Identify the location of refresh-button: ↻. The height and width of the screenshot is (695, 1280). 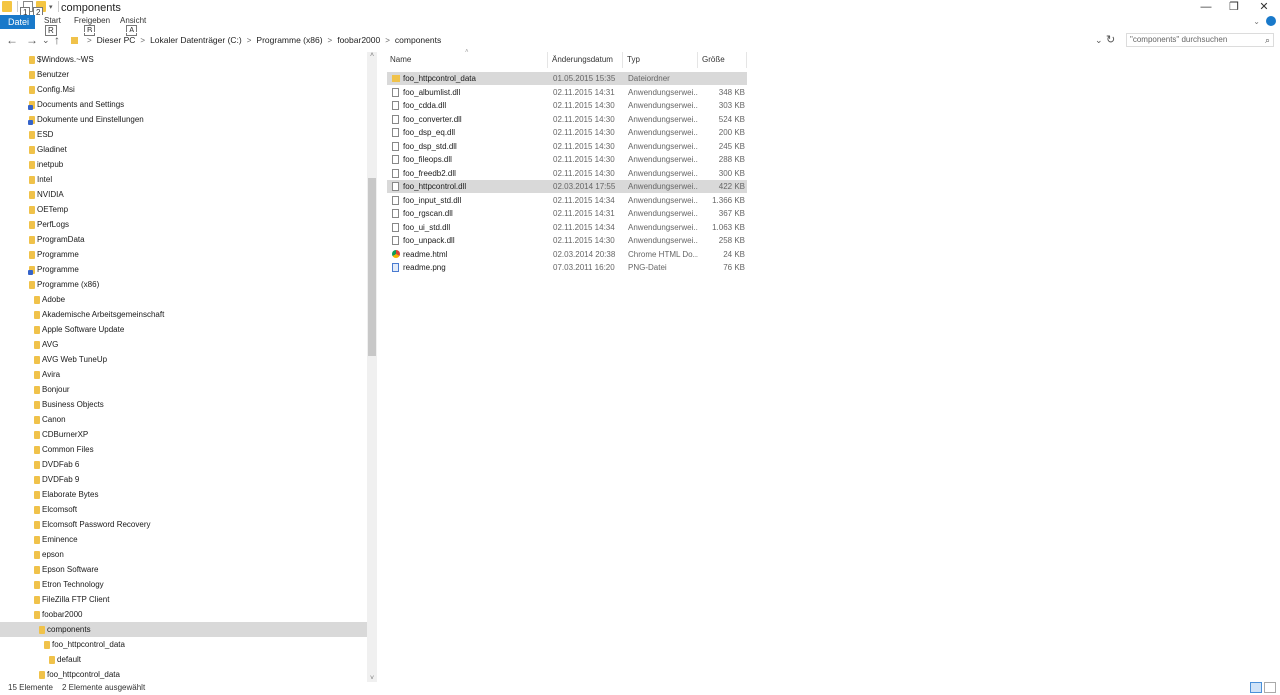
(1110, 40).